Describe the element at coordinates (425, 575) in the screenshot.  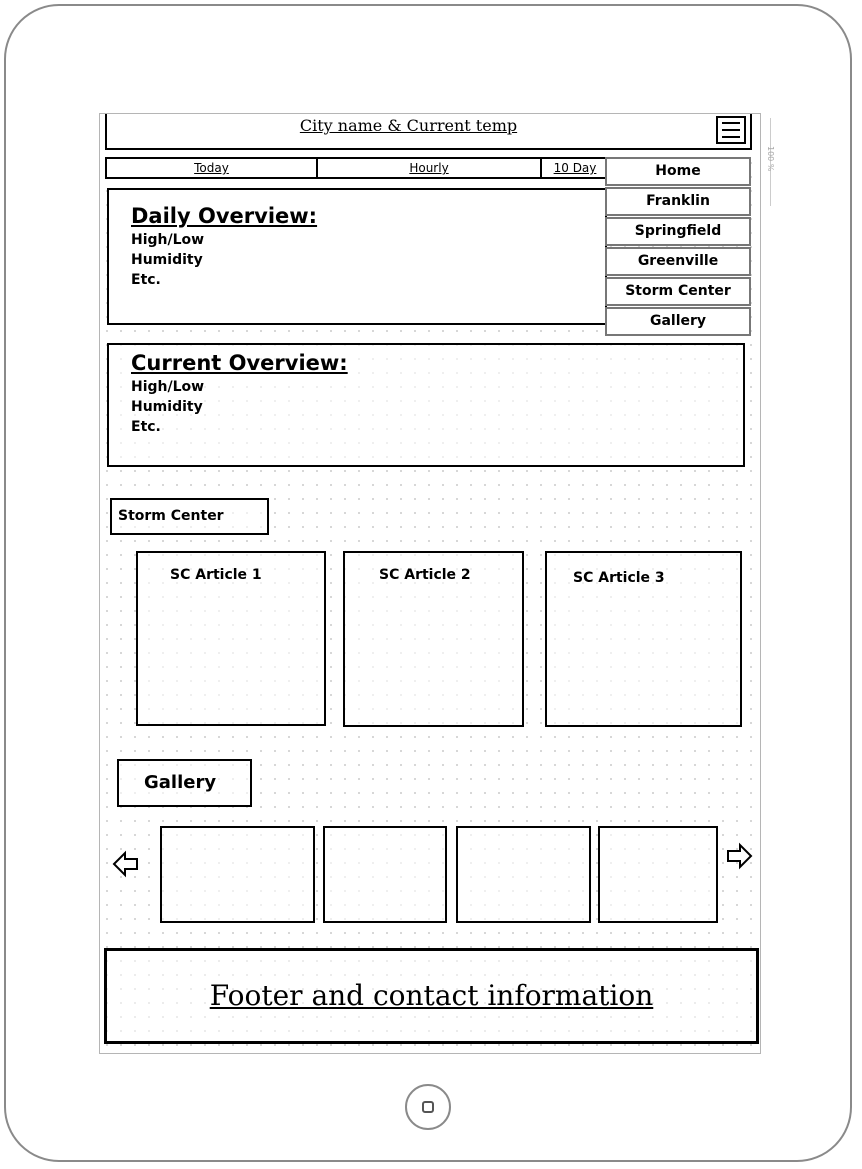
I see `sc-article-title-2: SC Article 2` at that location.